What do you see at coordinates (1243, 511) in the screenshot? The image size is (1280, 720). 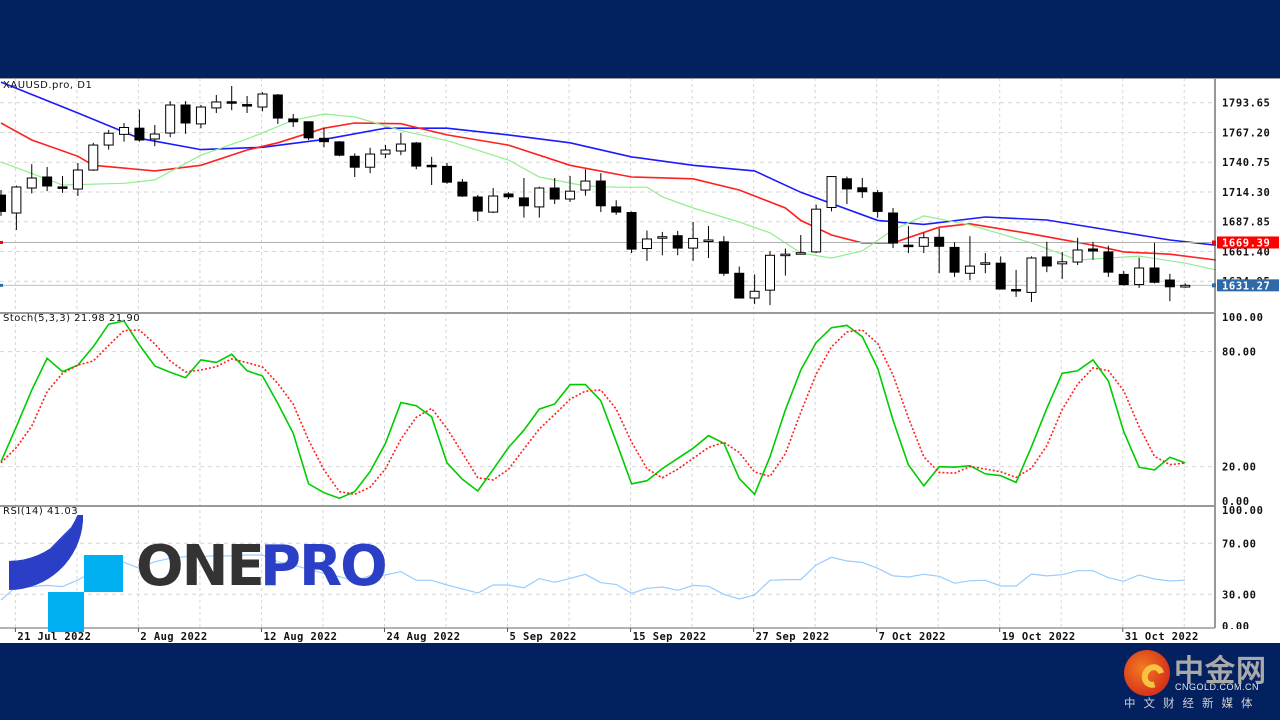 I see `rsi-axis-label: 100.00` at bounding box center [1243, 511].